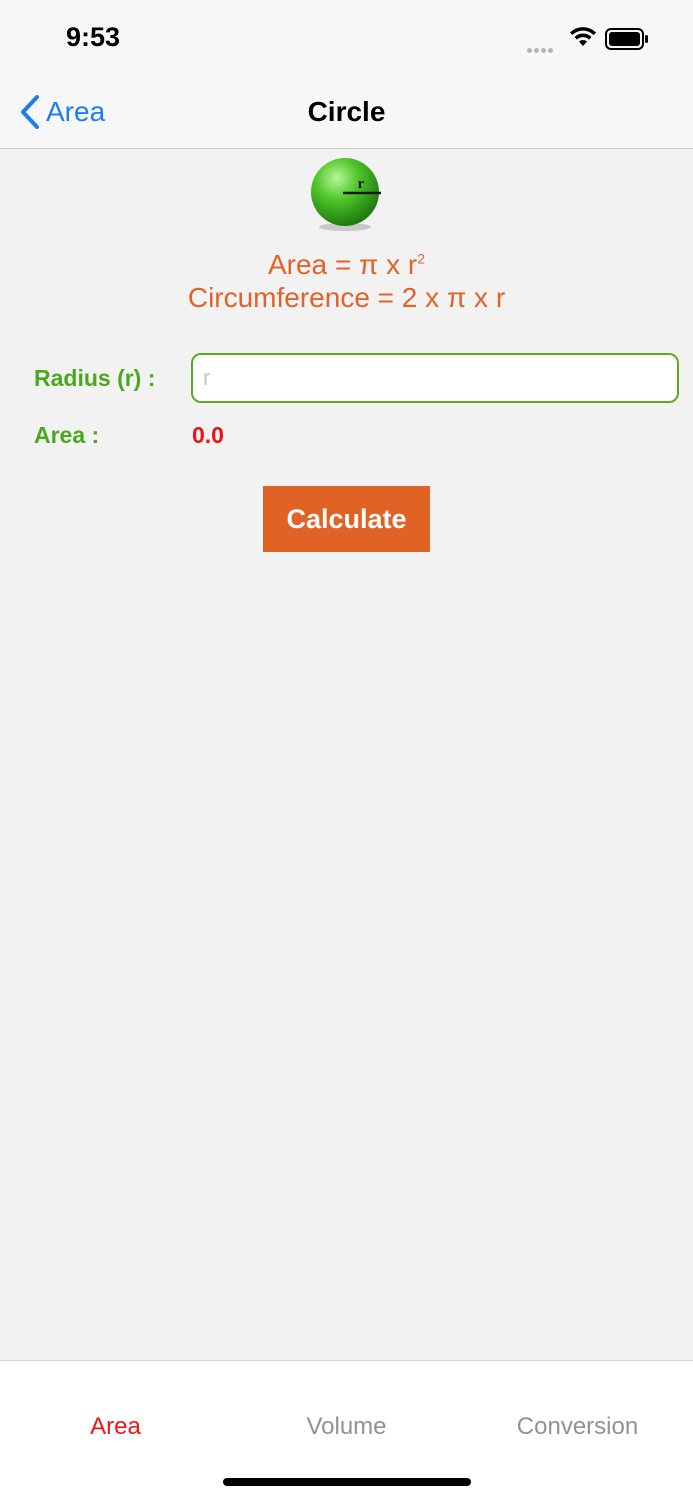 This screenshot has width=693, height=1501. What do you see at coordinates (541, 49) in the screenshot?
I see `signal-dots-icon` at bounding box center [541, 49].